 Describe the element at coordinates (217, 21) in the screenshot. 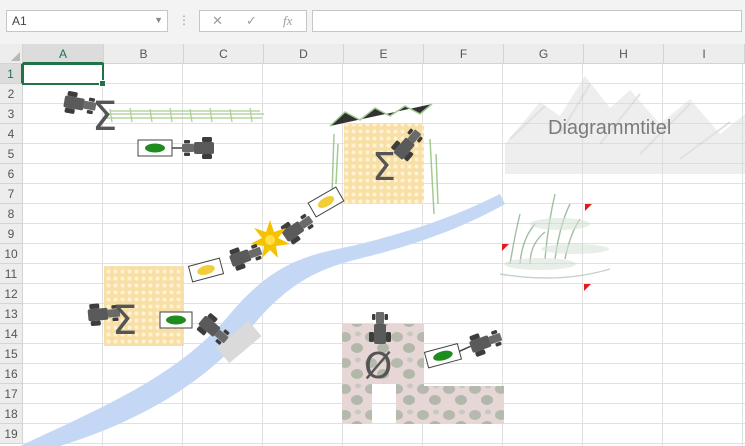

I see `cancel-icon: ✕` at that location.